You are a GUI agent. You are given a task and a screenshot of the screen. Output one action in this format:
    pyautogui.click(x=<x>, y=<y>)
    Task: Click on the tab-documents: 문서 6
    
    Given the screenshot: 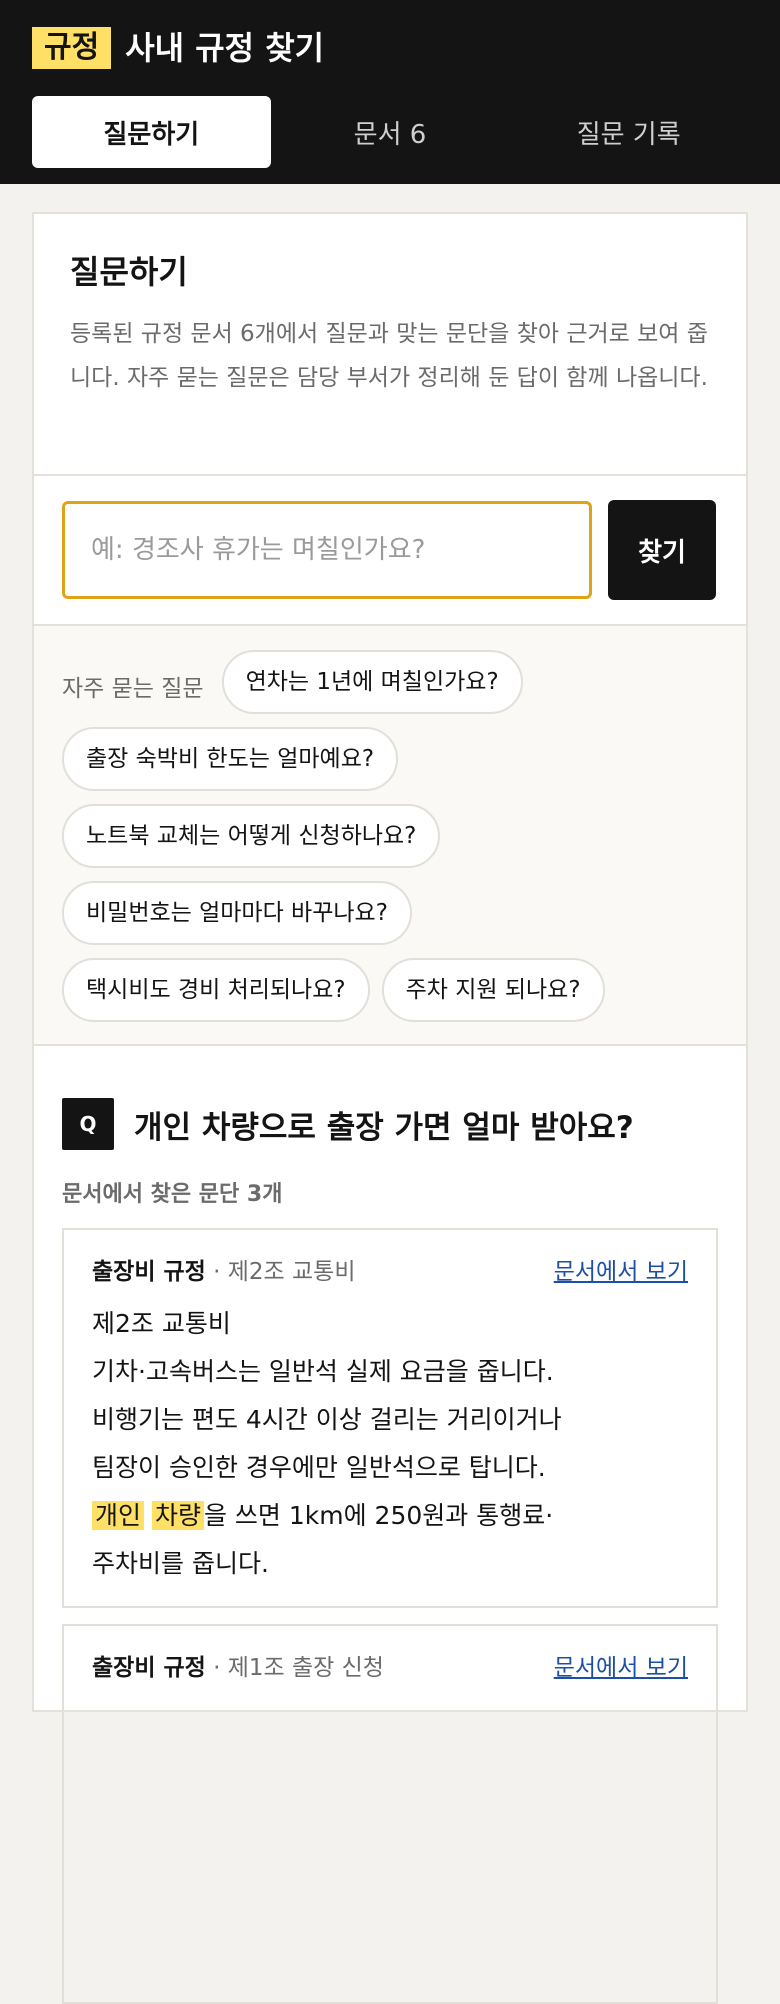 What is the action you would take?
    pyautogui.click(x=390, y=132)
    